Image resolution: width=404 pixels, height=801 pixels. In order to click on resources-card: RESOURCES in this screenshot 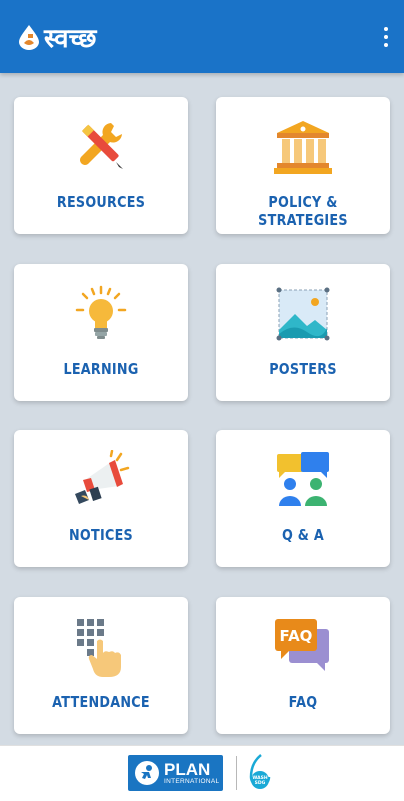, I will do `click(101, 165)`.